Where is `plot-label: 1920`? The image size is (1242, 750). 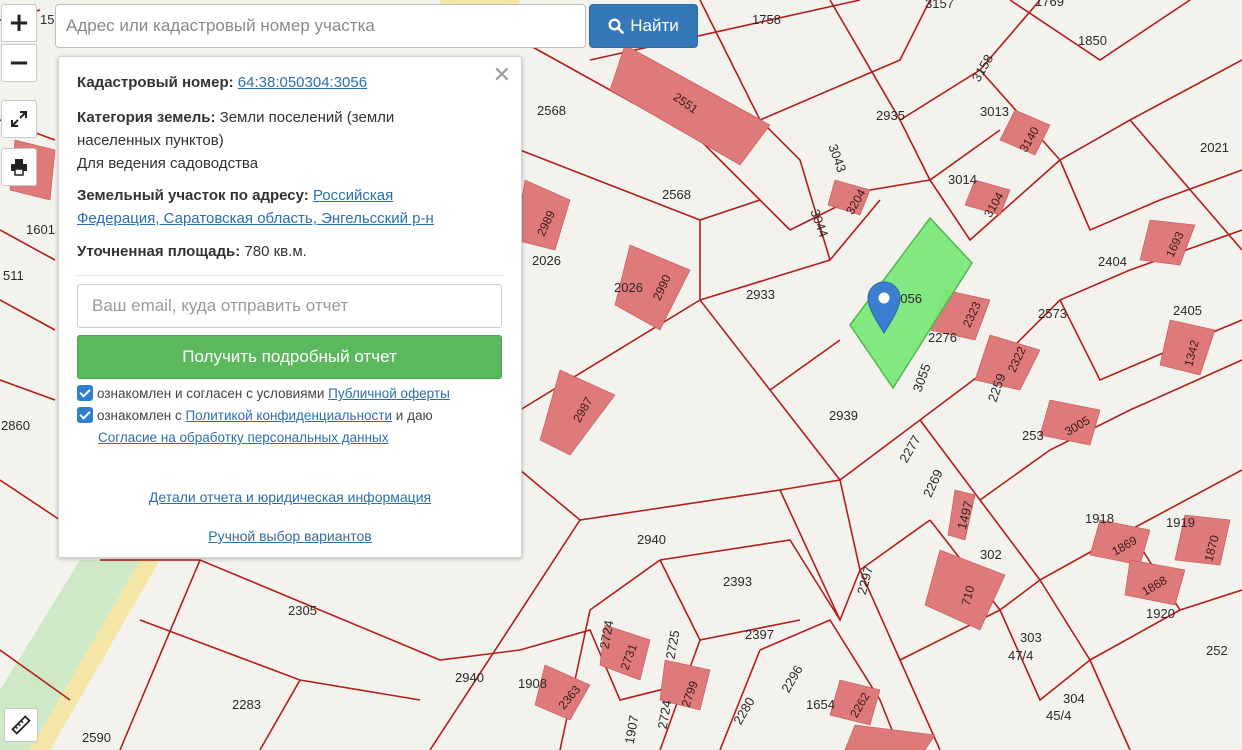 plot-label: 1920 is located at coordinates (1160, 613).